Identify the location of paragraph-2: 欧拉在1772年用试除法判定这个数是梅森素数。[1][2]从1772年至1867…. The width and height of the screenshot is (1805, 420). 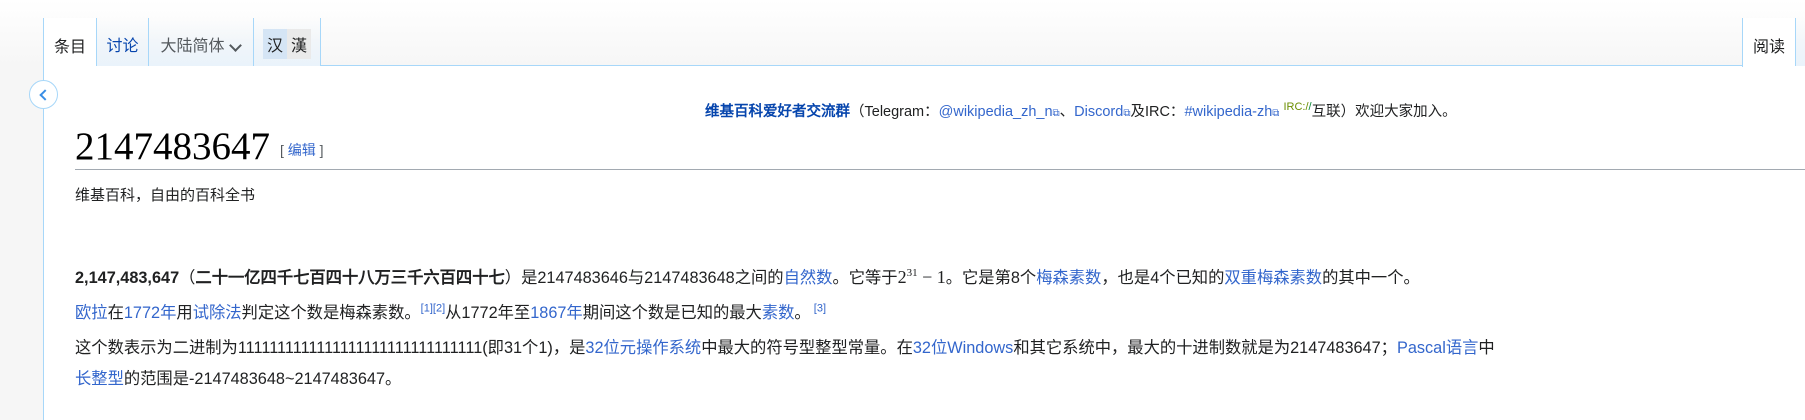
(450, 312).